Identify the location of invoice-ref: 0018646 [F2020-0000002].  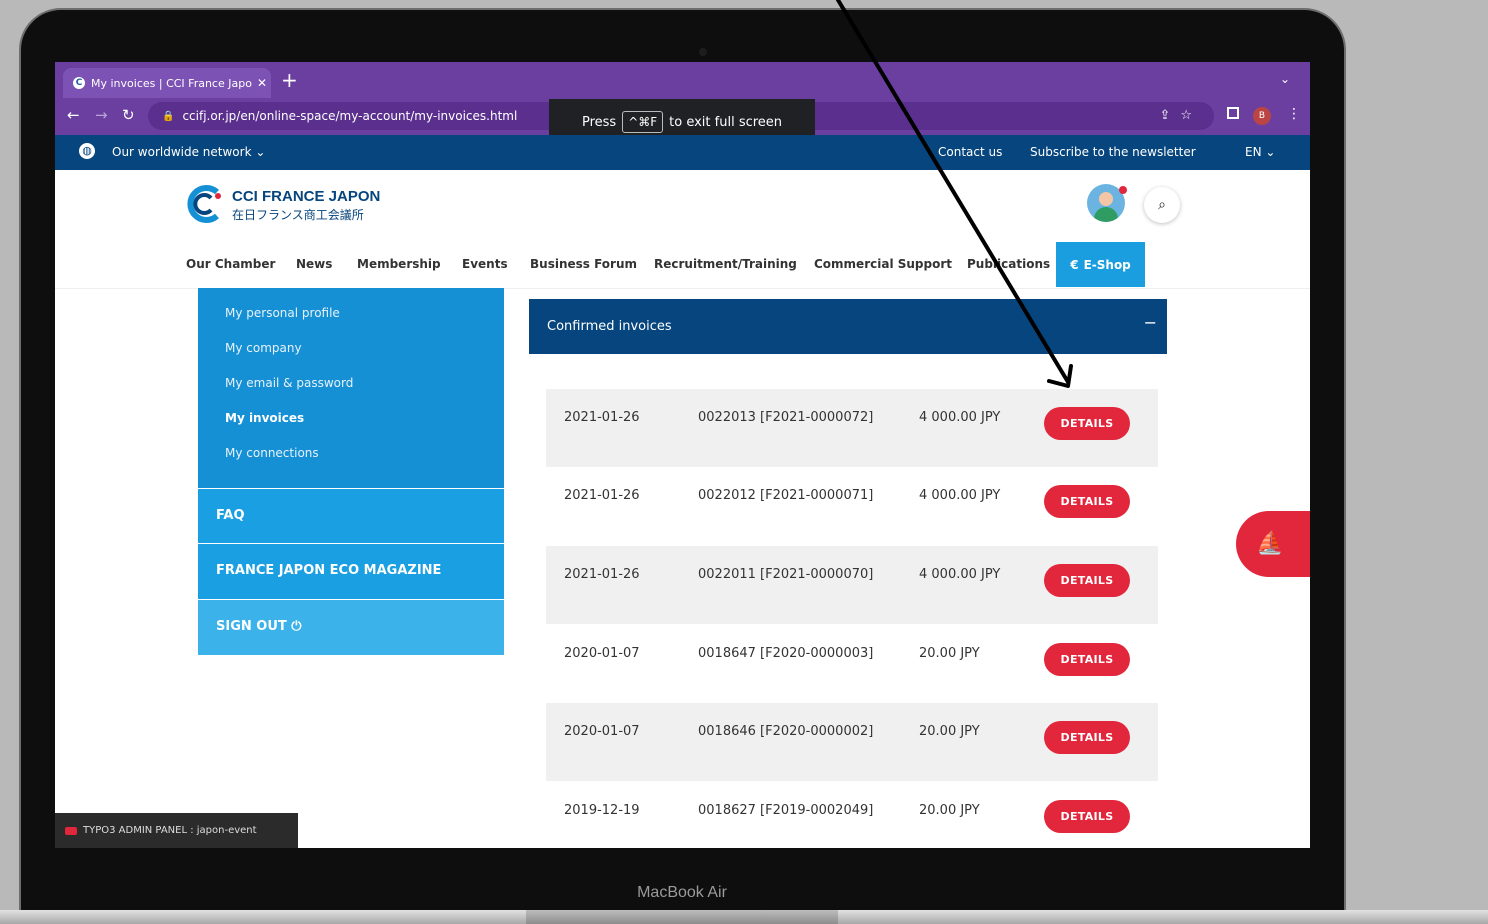
(786, 731).